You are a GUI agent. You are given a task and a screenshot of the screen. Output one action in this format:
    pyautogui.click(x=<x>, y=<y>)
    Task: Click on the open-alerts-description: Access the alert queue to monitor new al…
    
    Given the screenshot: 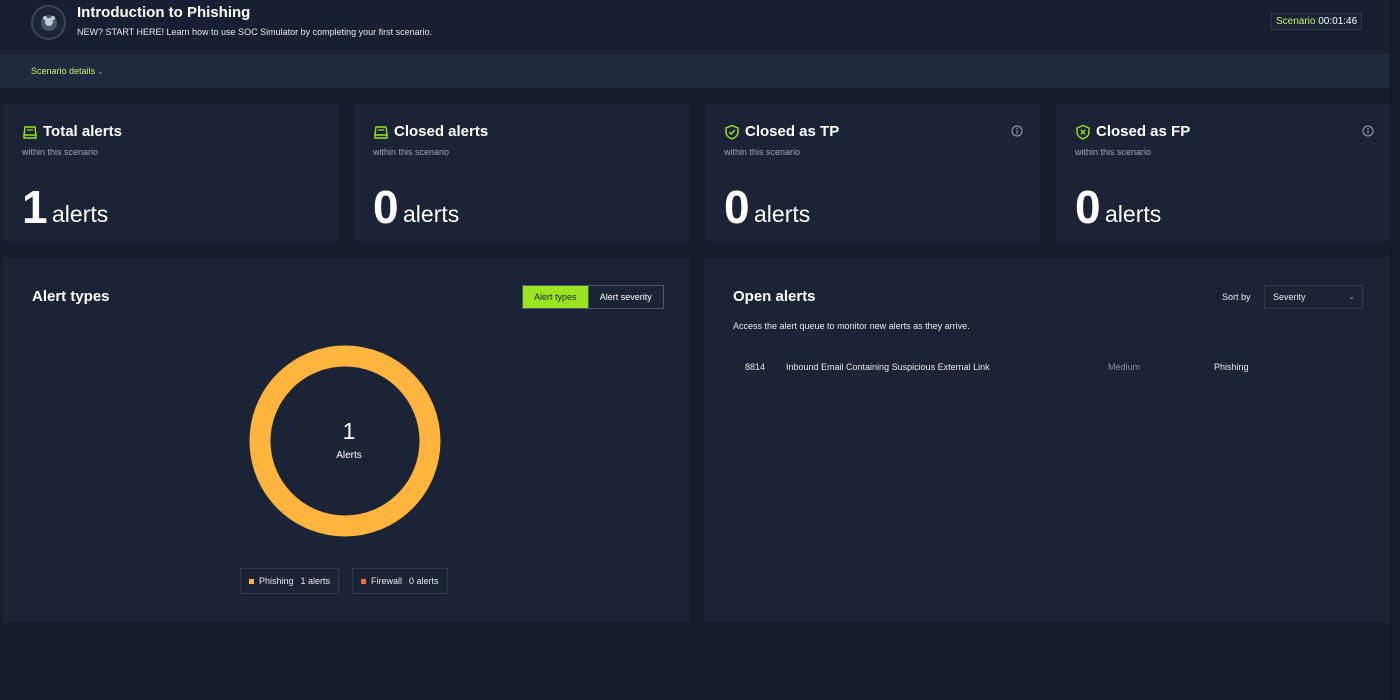 What is the action you would take?
    pyautogui.click(x=851, y=326)
    